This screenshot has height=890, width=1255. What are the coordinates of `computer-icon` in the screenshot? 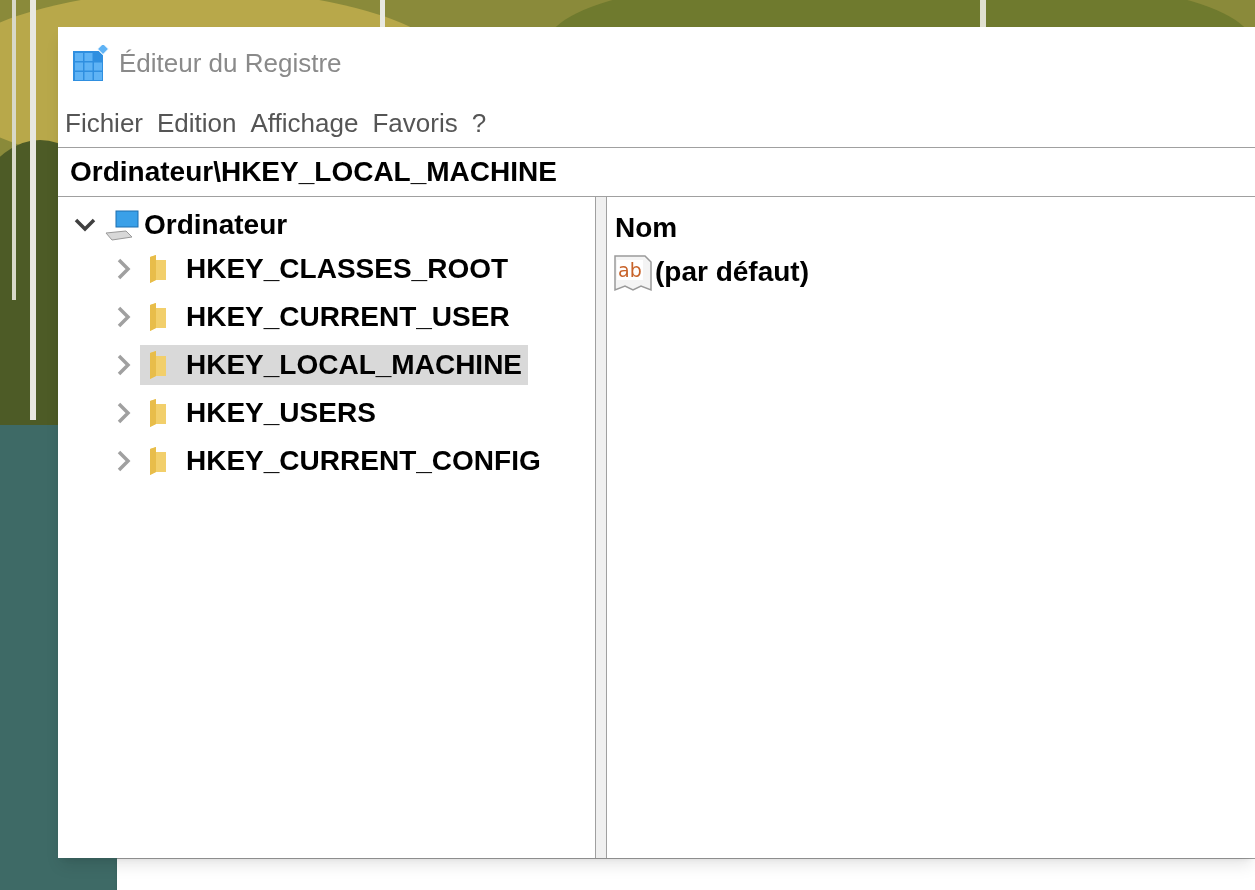 It's located at (122, 225).